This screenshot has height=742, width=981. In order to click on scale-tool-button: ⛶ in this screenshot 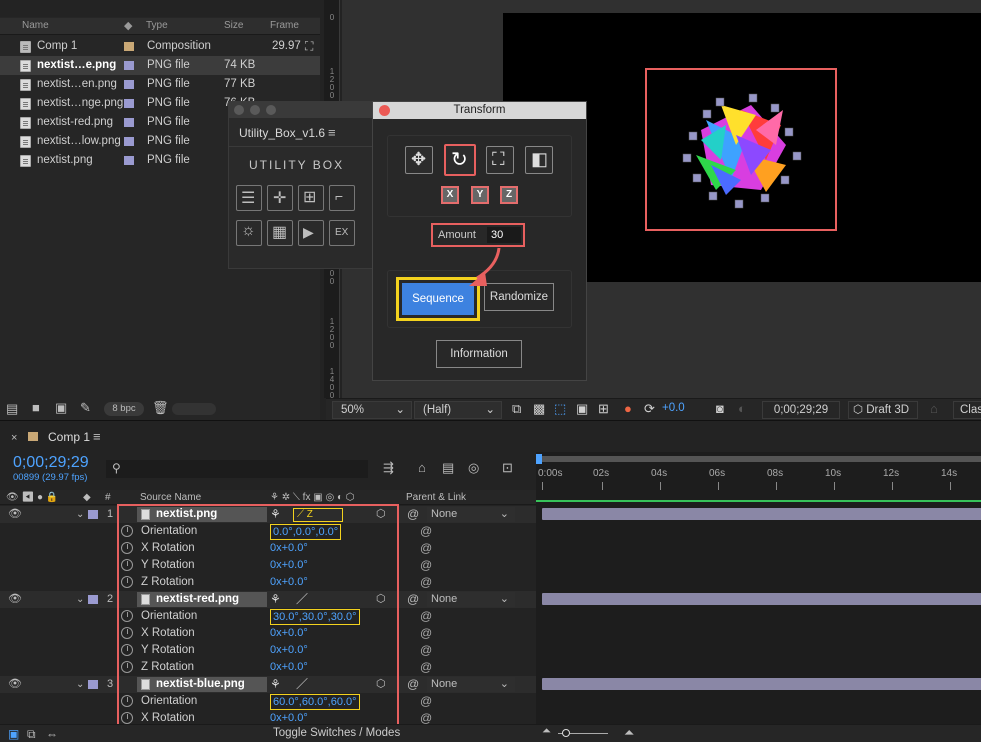, I will do `click(500, 160)`.